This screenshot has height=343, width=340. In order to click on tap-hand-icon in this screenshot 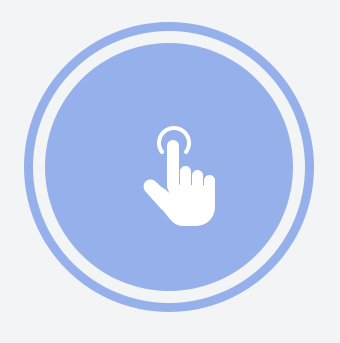, I will do `click(184, 176)`.